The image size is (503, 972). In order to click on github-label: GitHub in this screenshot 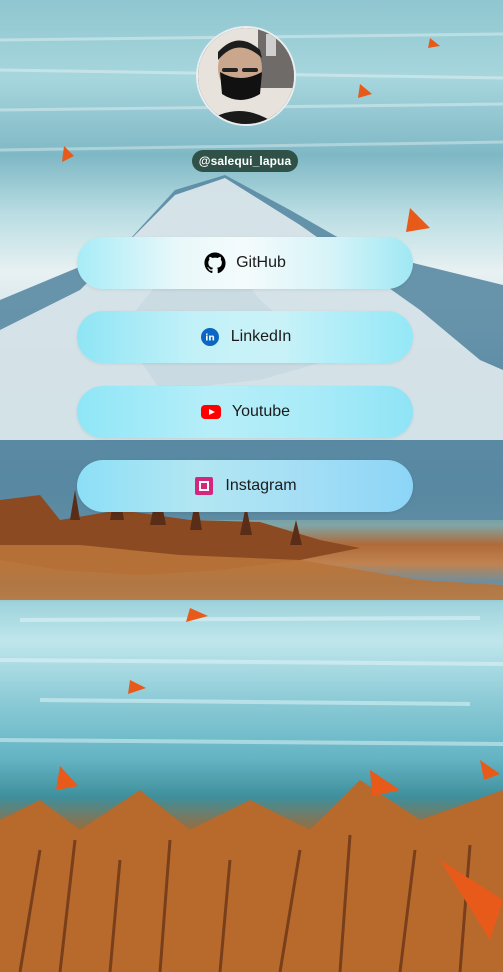, I will do `click(261, 262)`.